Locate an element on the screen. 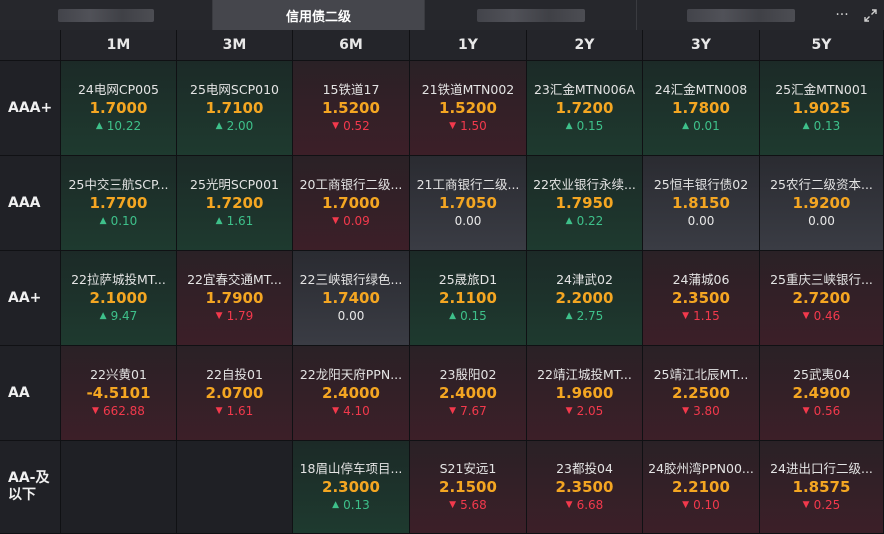  bond-name: 25恒丰银行债02 is located at coordinates (701, 184).